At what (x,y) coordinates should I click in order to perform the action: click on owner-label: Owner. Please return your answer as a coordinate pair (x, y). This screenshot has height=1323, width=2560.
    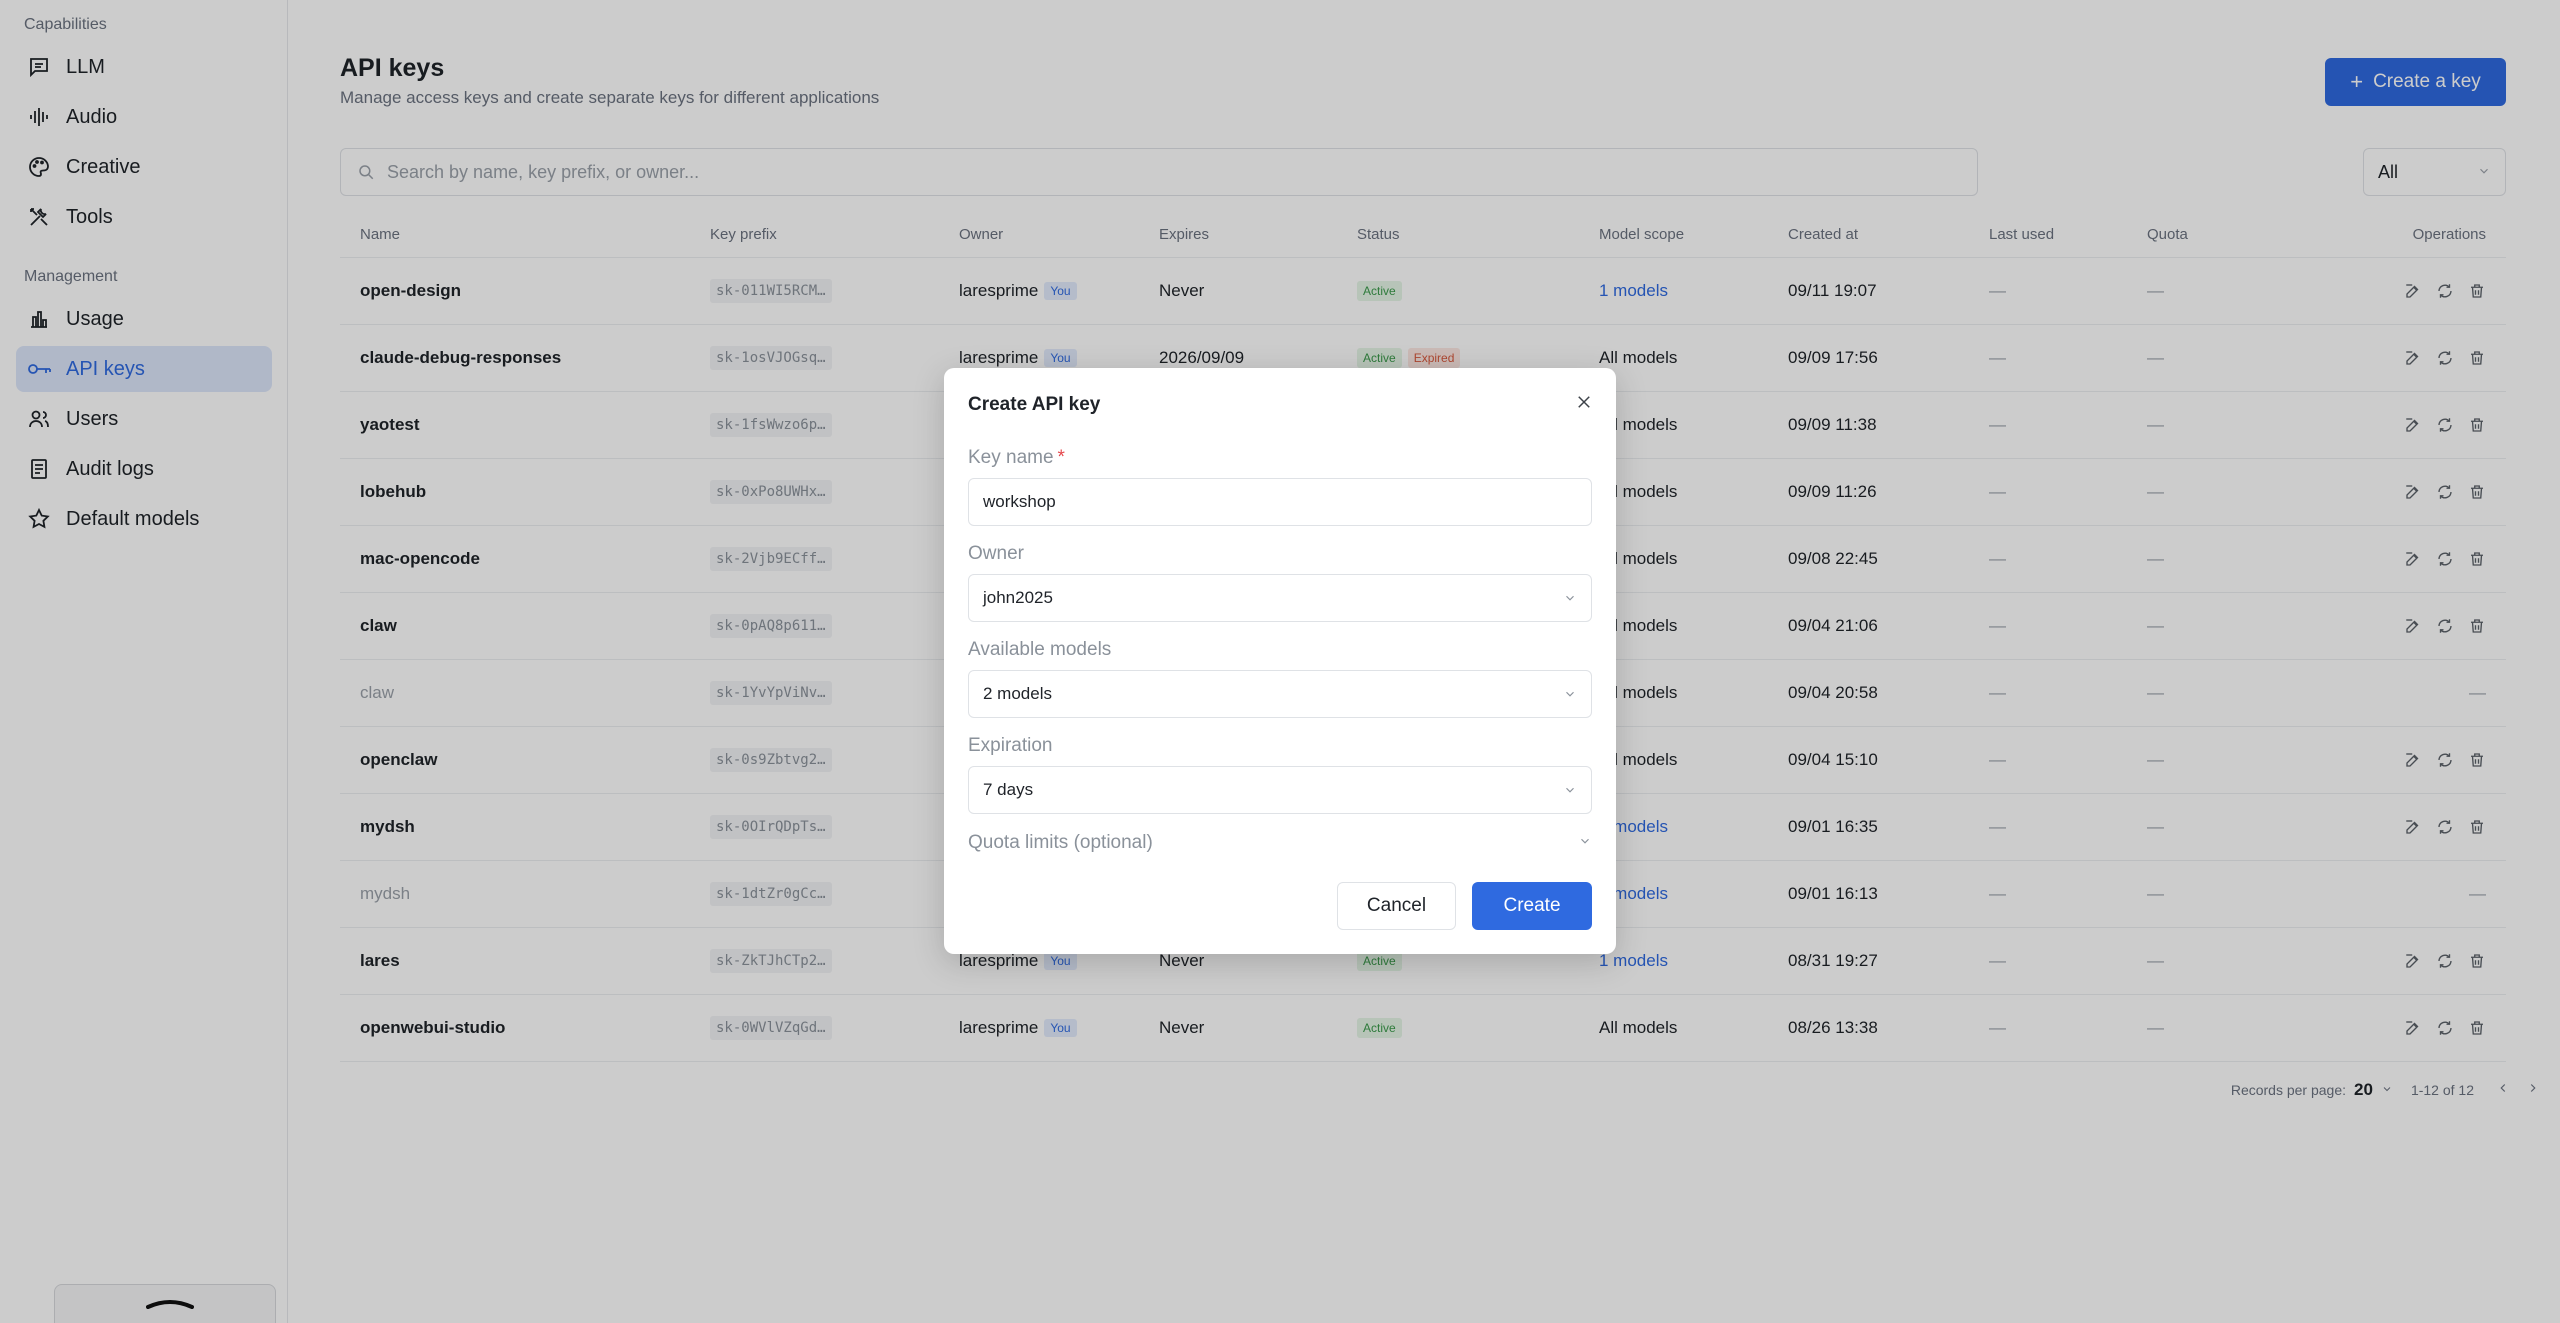
    Looking at the image, I should click on (996, 553).